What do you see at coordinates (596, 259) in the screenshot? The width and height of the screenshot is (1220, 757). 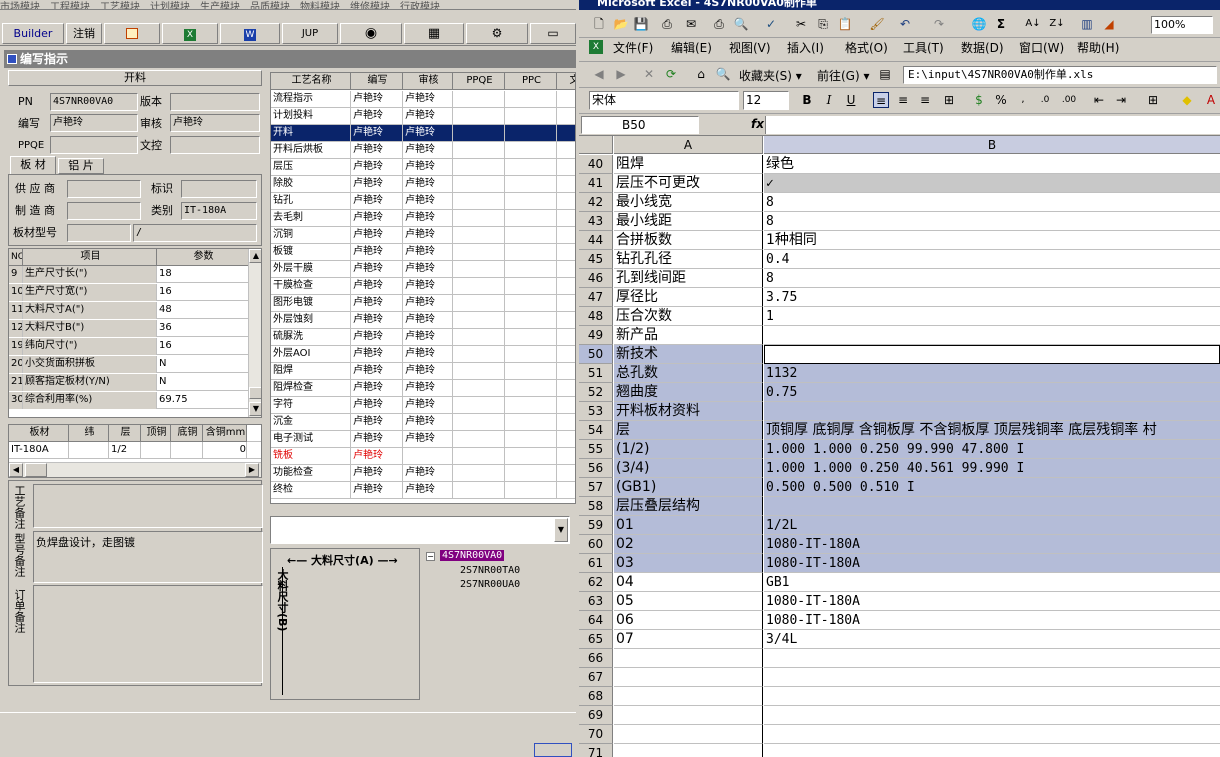 I see `row-header: 45` at bounding box center [596, 259].